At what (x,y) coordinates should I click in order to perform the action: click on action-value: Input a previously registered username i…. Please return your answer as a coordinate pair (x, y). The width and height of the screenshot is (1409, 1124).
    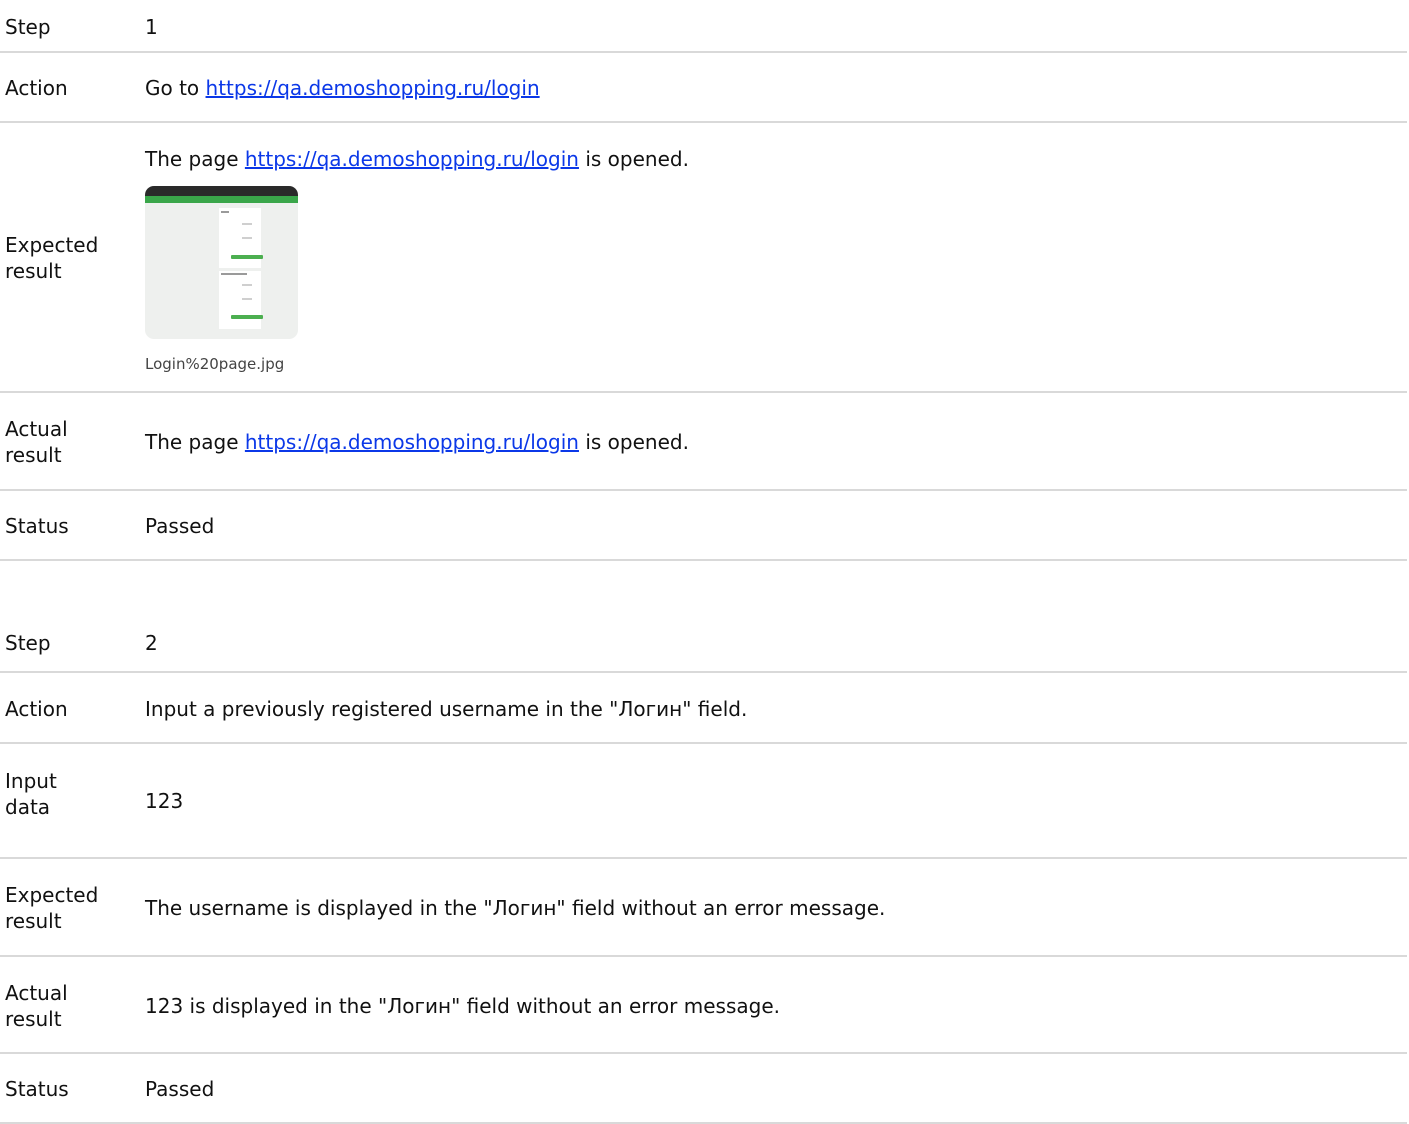
    Looking at the image, I should click on (446, 708).